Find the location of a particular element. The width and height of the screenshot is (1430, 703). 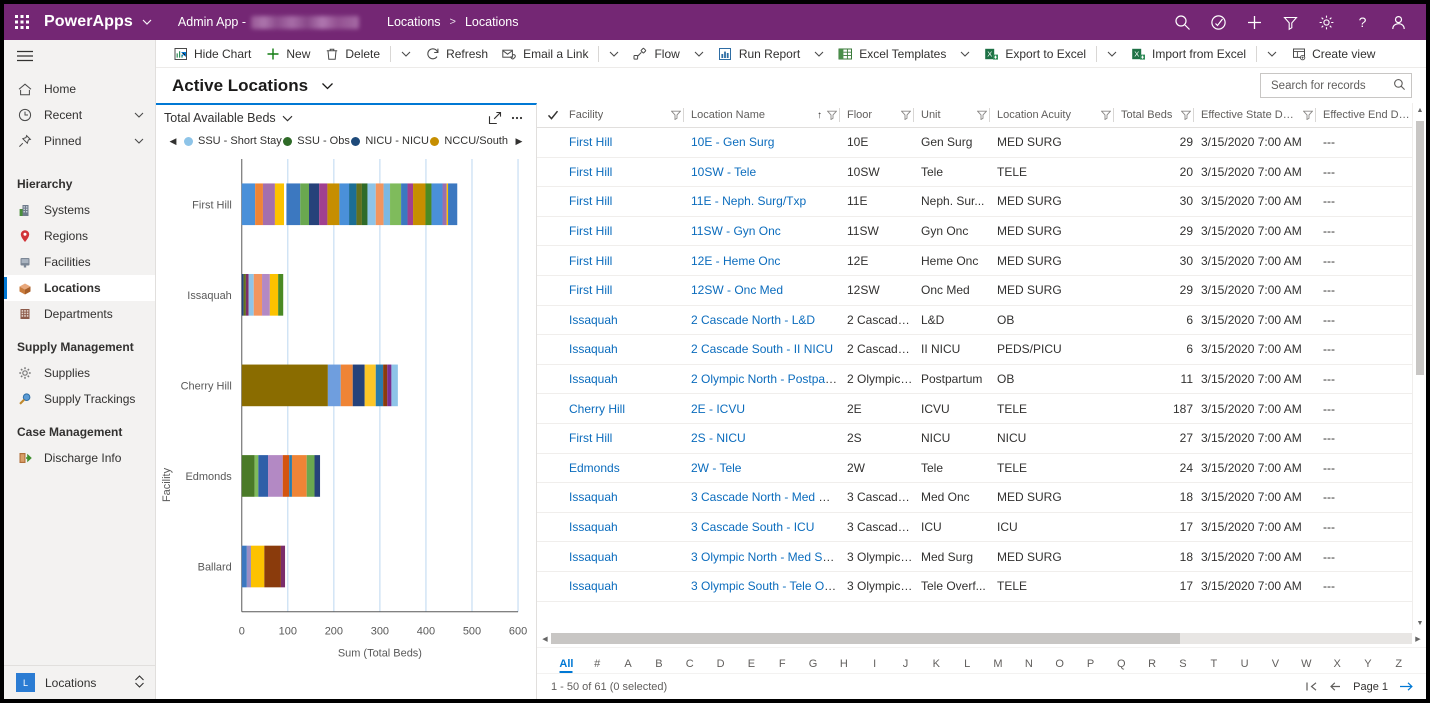

checkmark-icon is located at coordinates (553, 115).